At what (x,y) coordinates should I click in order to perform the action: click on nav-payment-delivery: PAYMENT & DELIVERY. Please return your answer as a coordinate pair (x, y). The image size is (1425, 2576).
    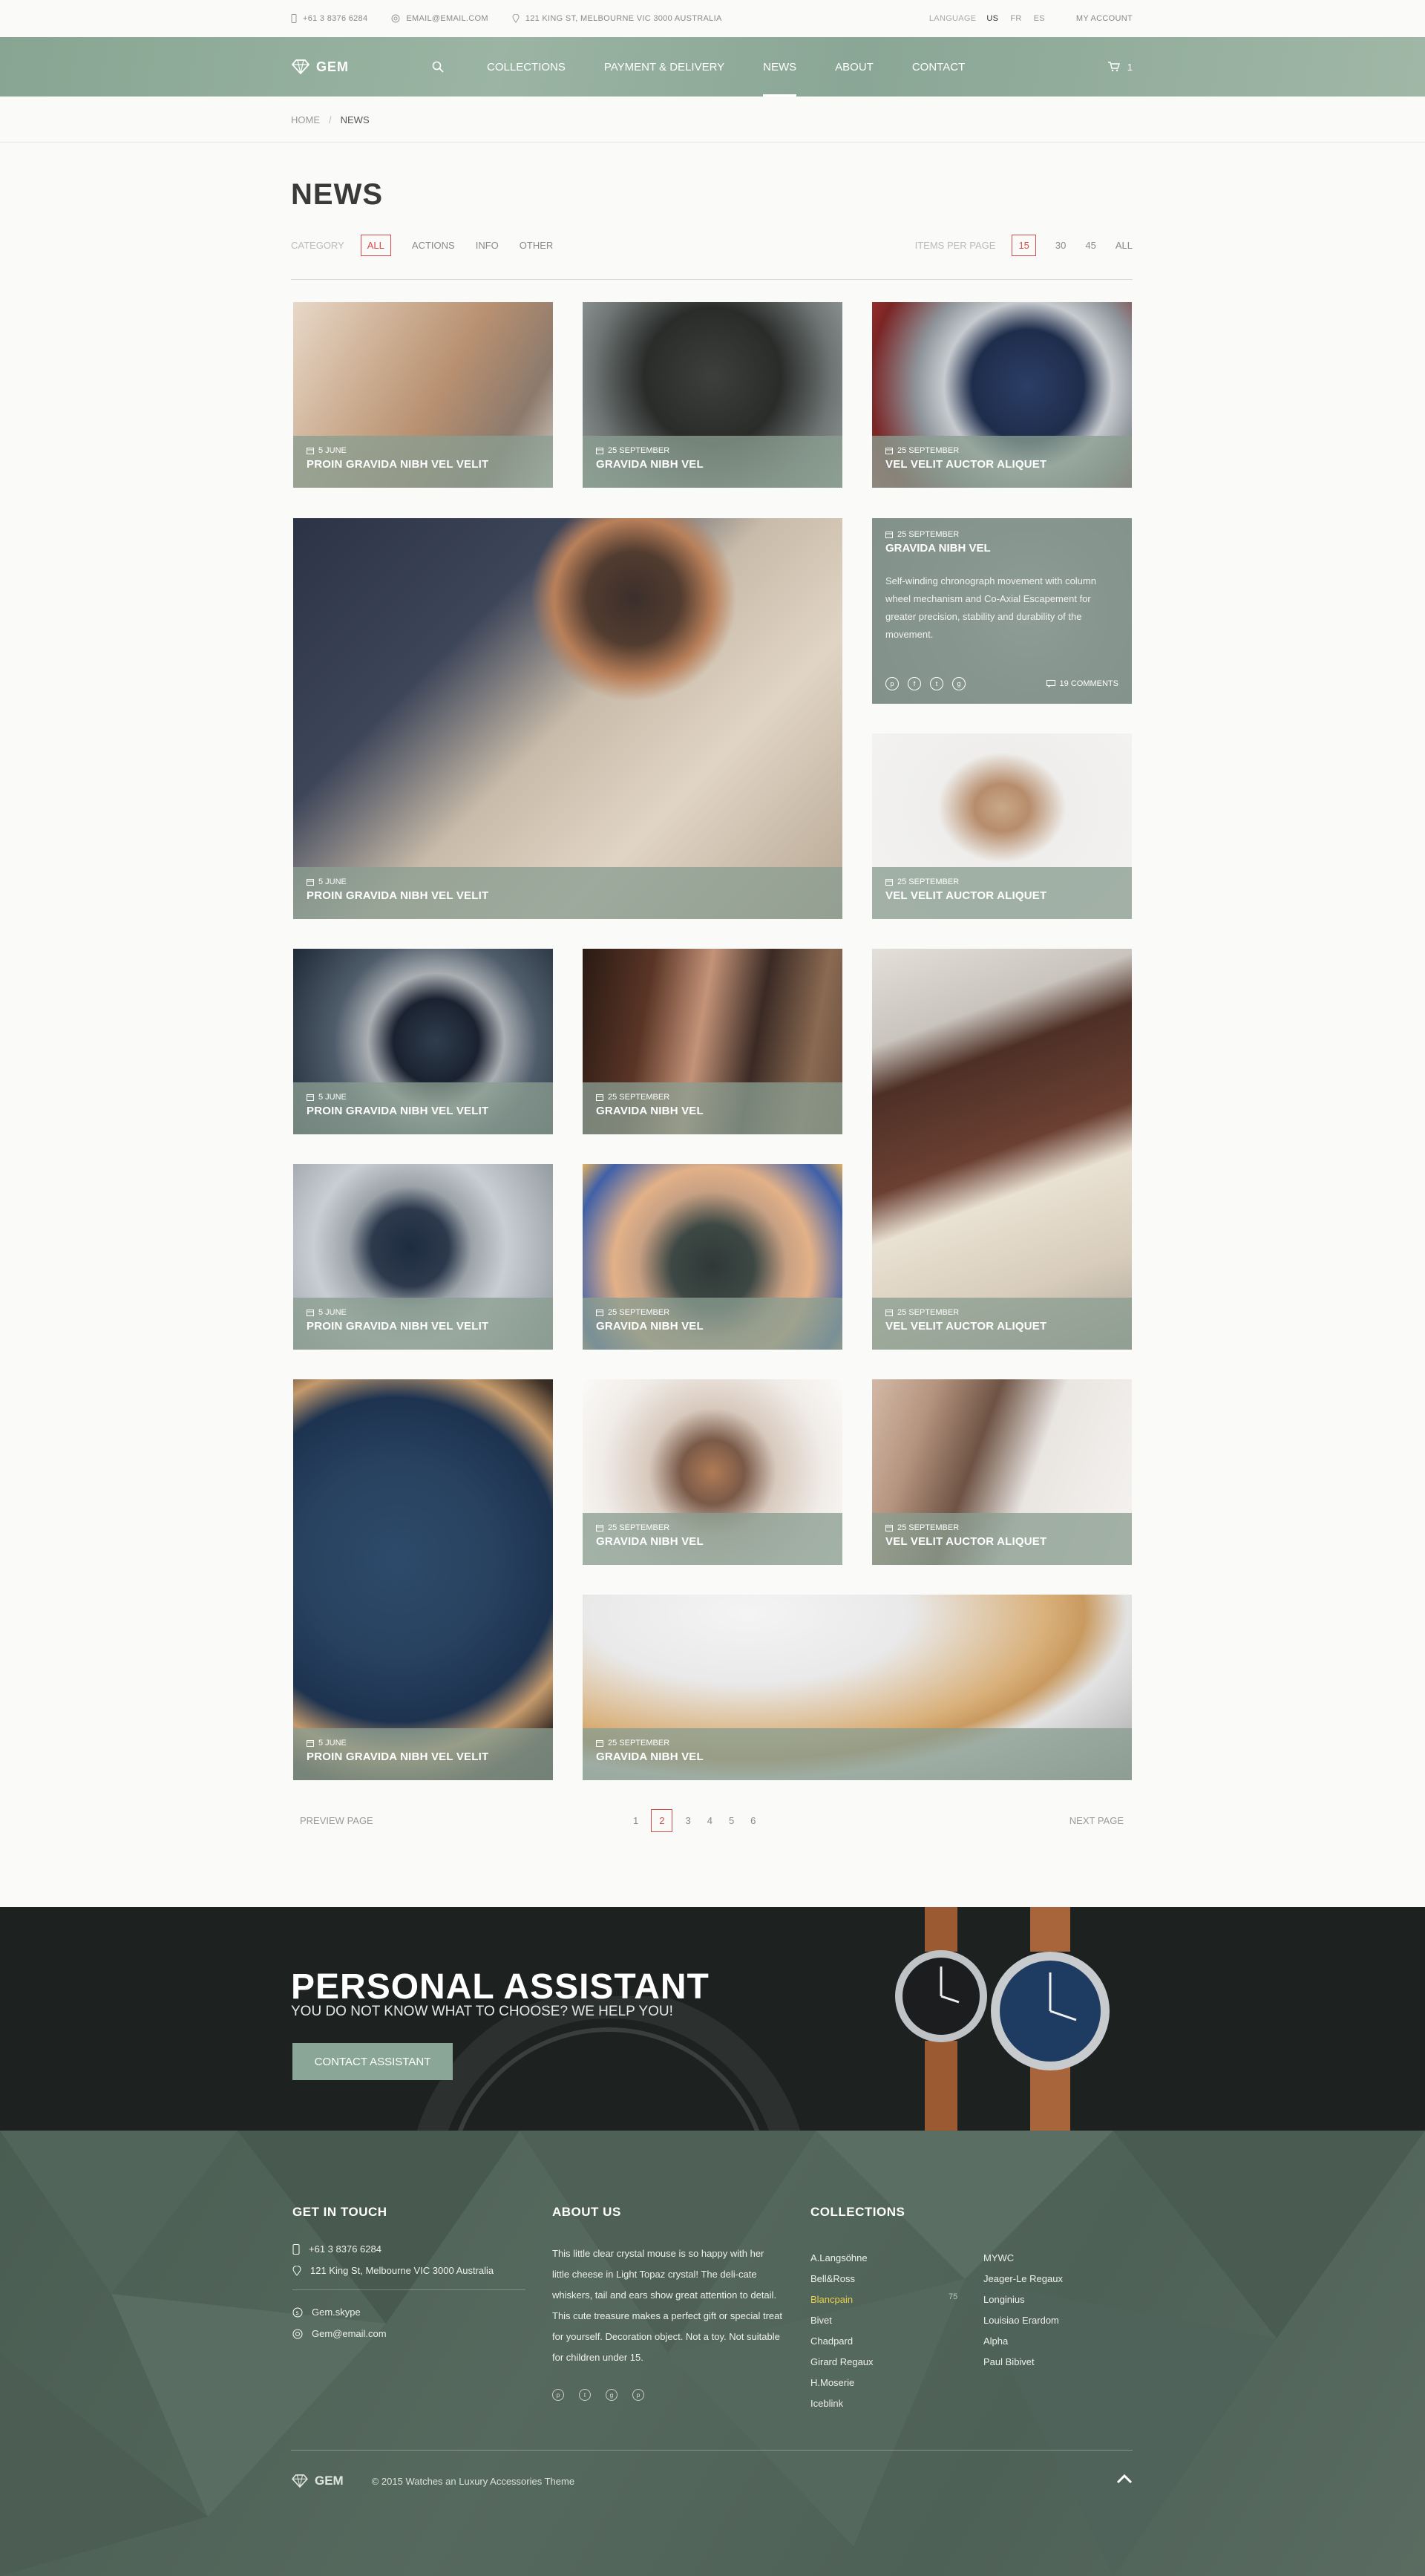
    Looking at the image, I should click on (664, 67).